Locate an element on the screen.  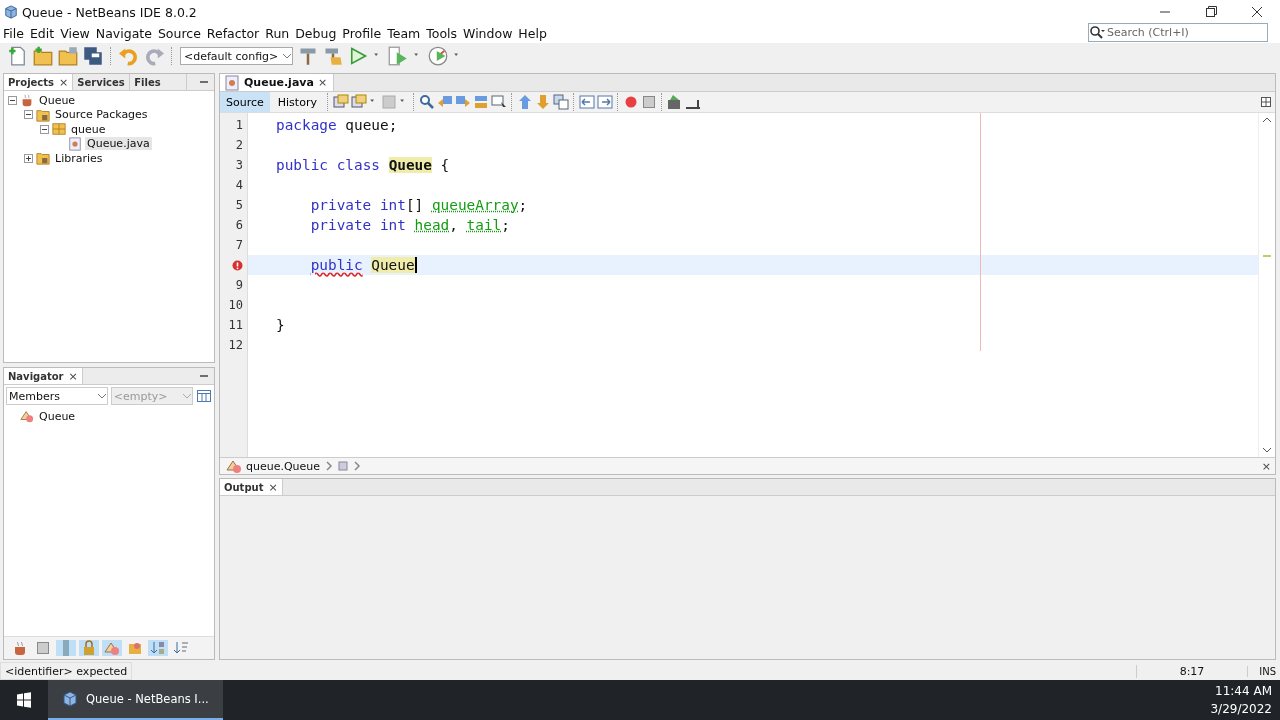
gauge-icon is located at coordinates (438, 56).